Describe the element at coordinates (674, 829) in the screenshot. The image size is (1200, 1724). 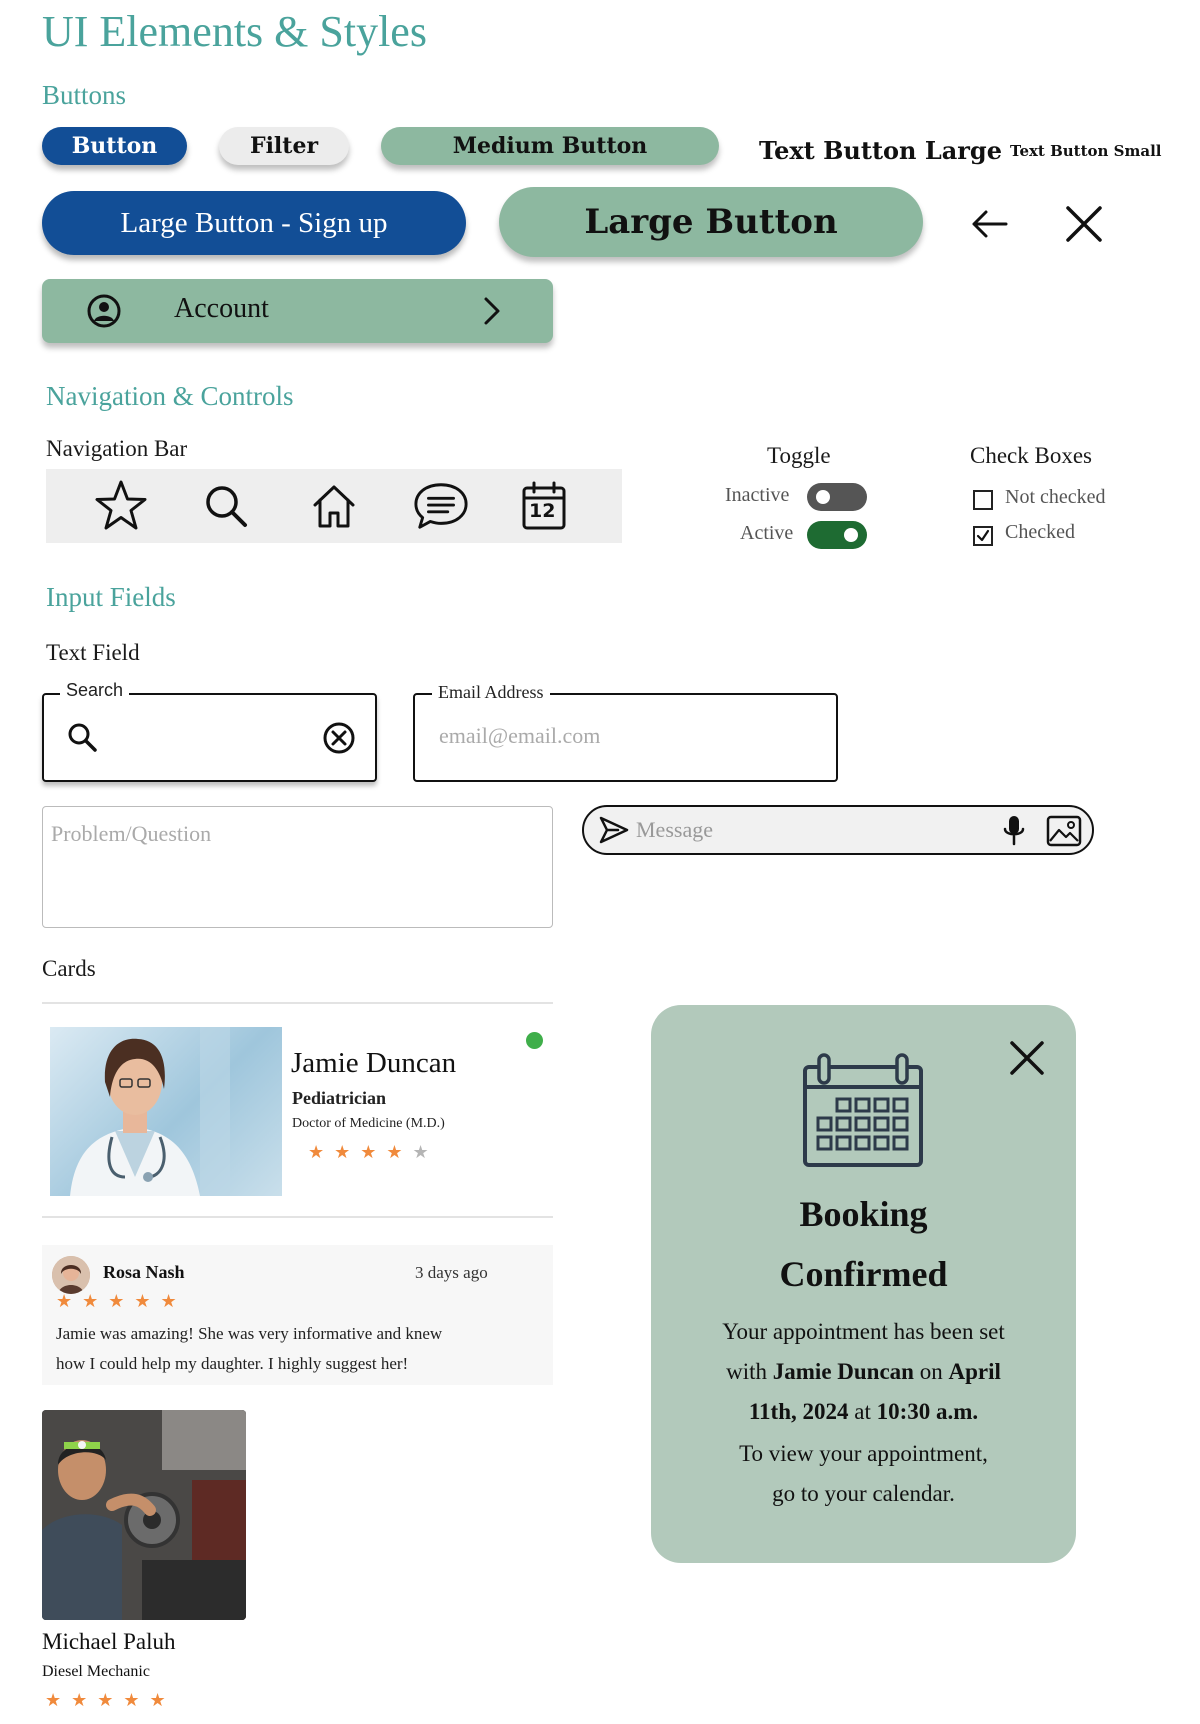
I see `message-placeholder: Message` at that location.